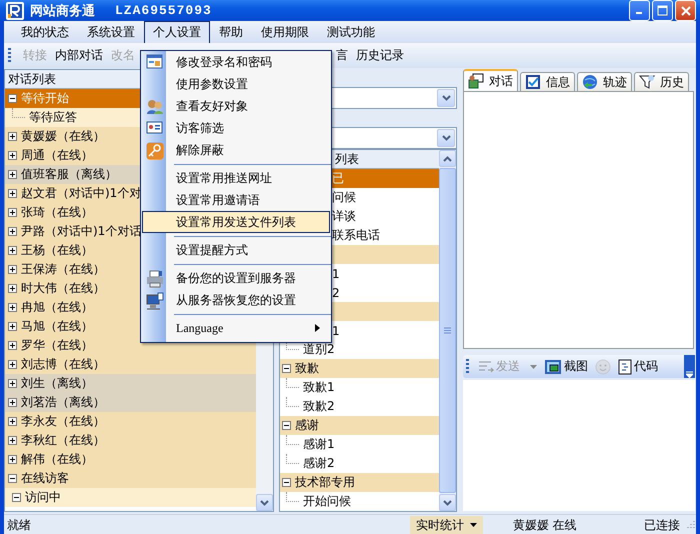 The width and height of the screenshot is (700, 534). I want to click on window-icon, so click(154, 61).